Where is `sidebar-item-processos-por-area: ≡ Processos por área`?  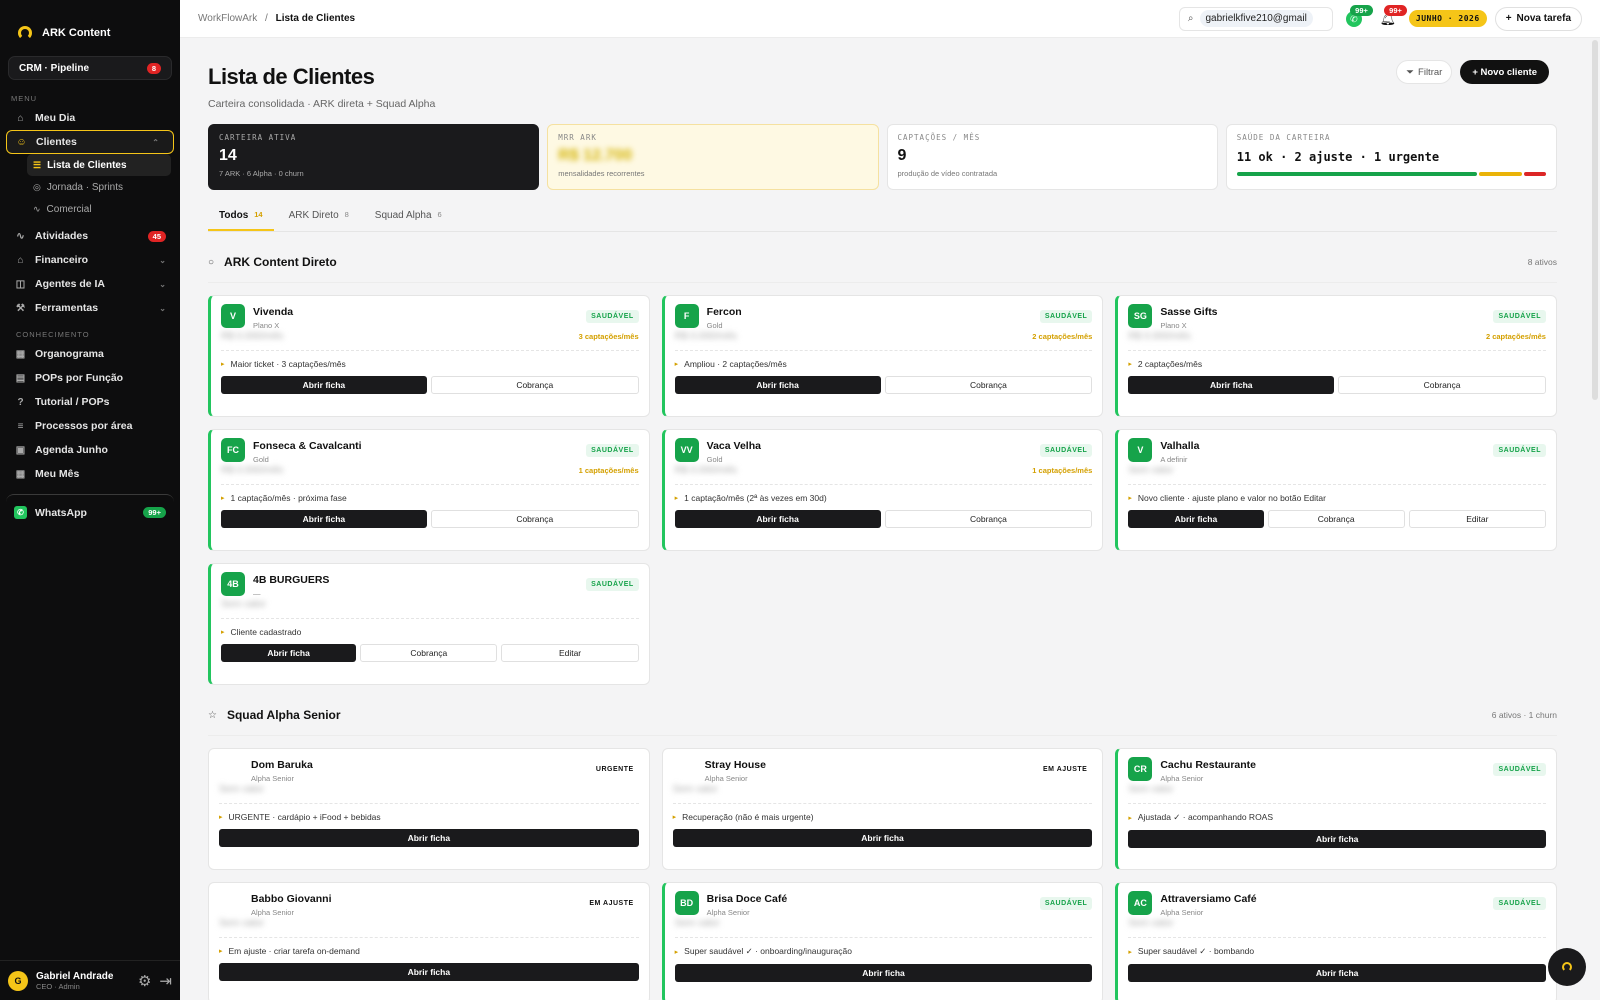 sidebar-item-processos-por-area: ≡ Processos por área is located at coordinates (90, 426).